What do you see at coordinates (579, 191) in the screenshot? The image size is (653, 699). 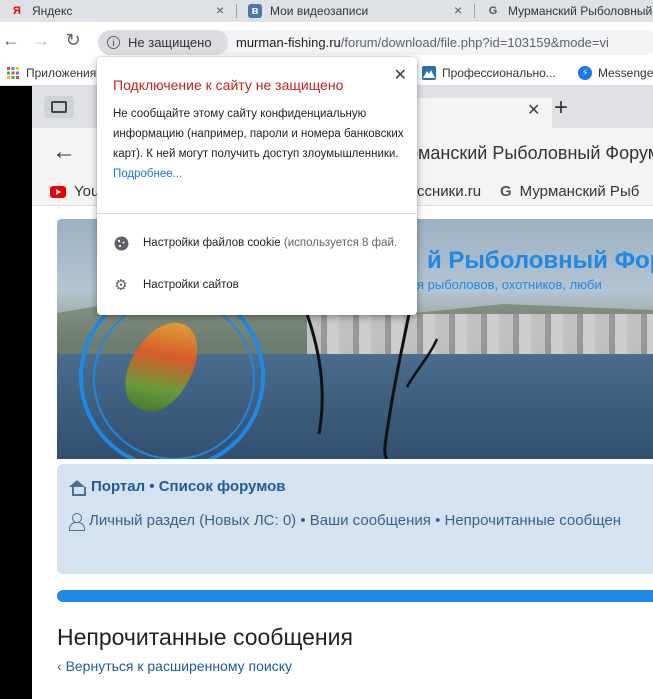 I see `bookmark-label: Мурманский Рыб` at bounding box center [579, 191].